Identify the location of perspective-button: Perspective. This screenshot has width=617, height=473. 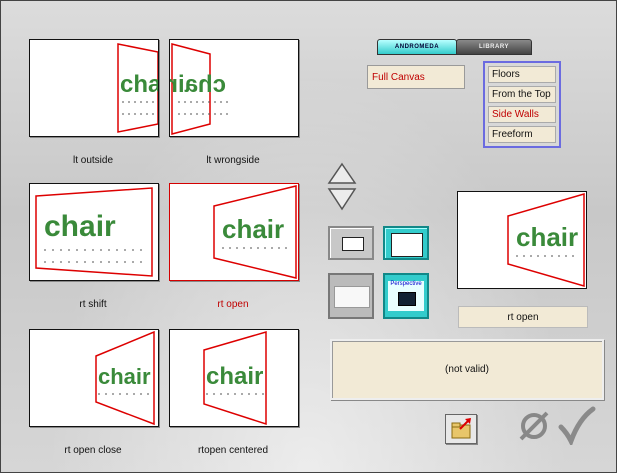
(406, 296).